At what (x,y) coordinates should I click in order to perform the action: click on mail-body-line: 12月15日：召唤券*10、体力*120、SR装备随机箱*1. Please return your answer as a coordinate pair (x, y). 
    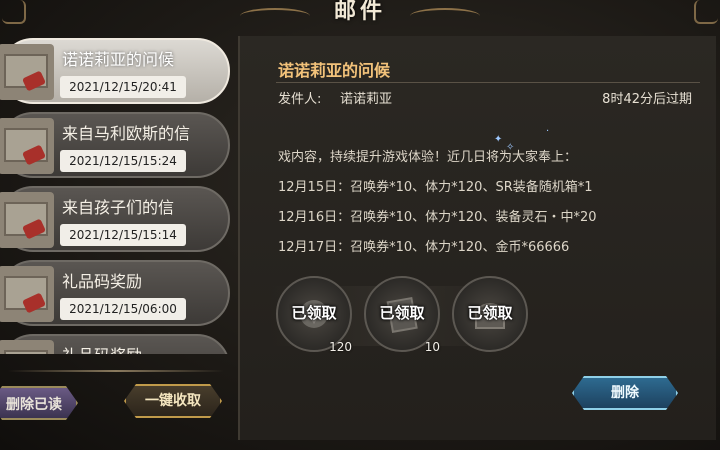
    Looking at the image, I should click on (435, 187).